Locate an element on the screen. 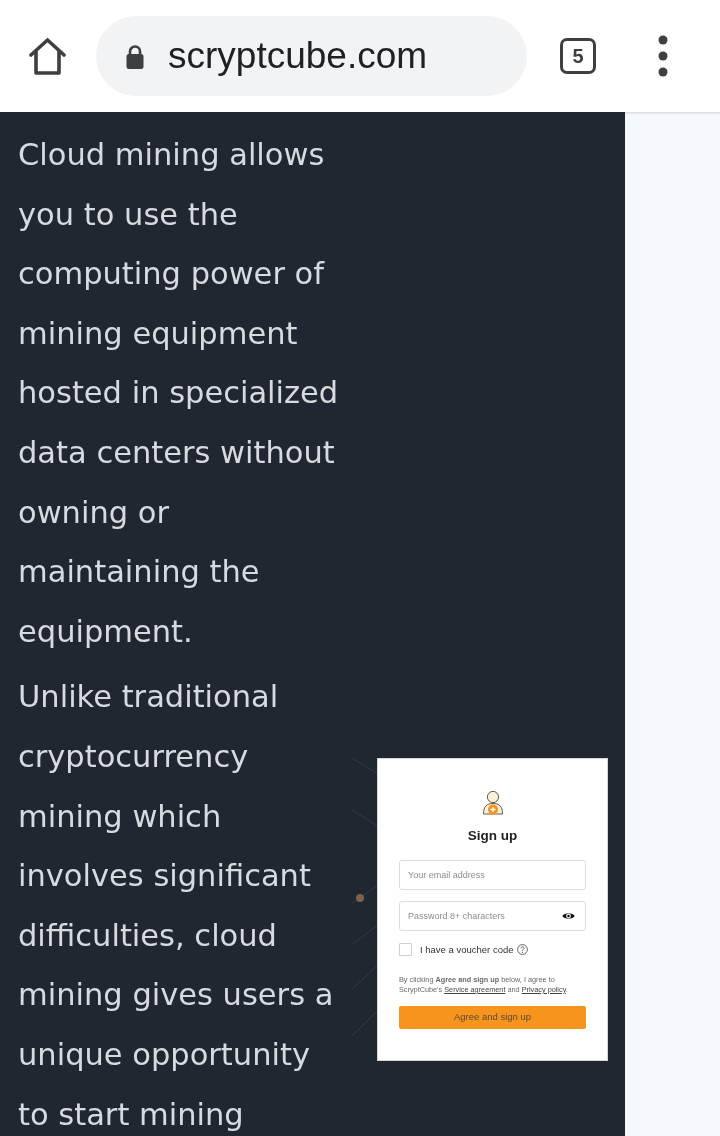 The image size is (720, 1136). password-field: Password 8+ characters is located at coordinates (492, 916).